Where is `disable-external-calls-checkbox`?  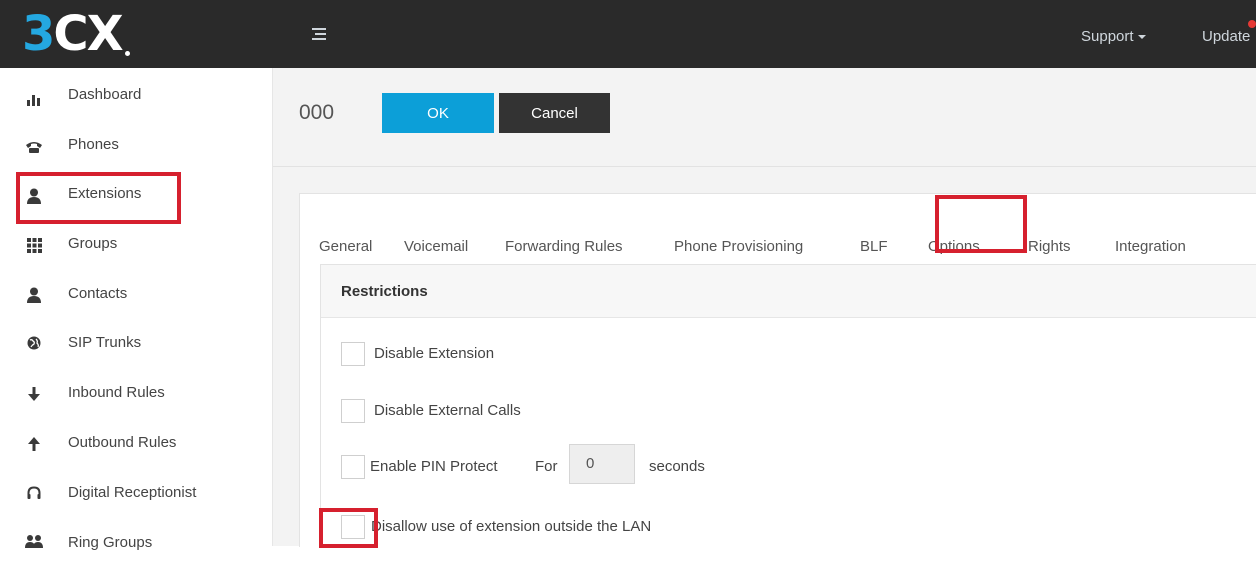
disable-external-calls-checkbox is located at coordinates (353, 411).